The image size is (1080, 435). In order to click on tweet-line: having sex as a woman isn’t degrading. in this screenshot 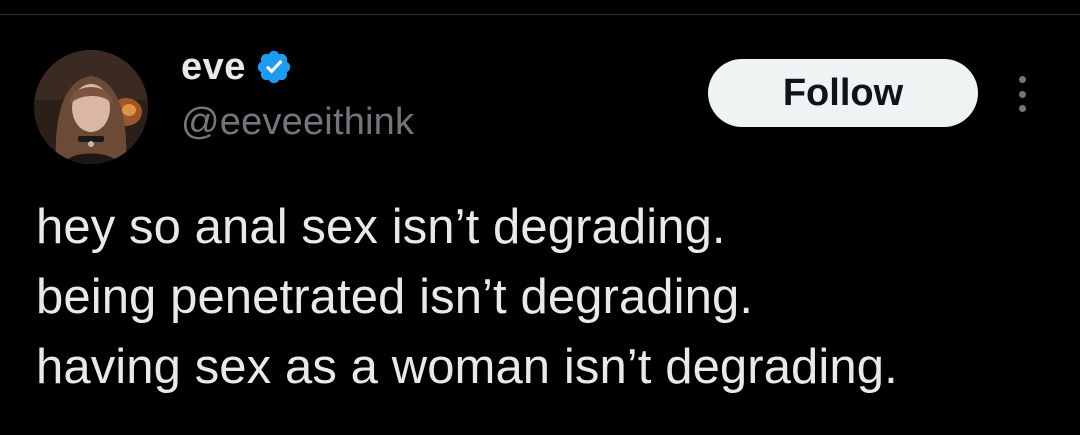, I will do `click(467, 367)`.